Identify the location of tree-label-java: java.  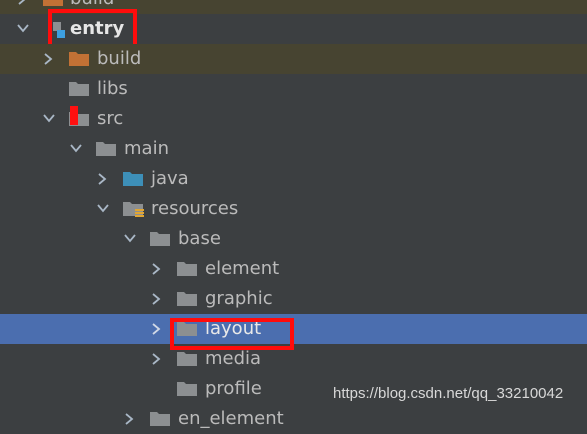
(170, 178).